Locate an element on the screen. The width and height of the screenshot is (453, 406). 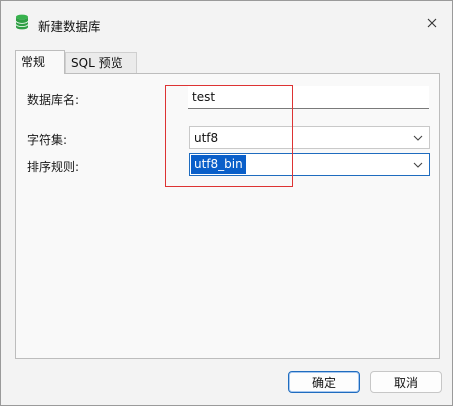
charset-value: utf8 is located at coordinates (206, 138).